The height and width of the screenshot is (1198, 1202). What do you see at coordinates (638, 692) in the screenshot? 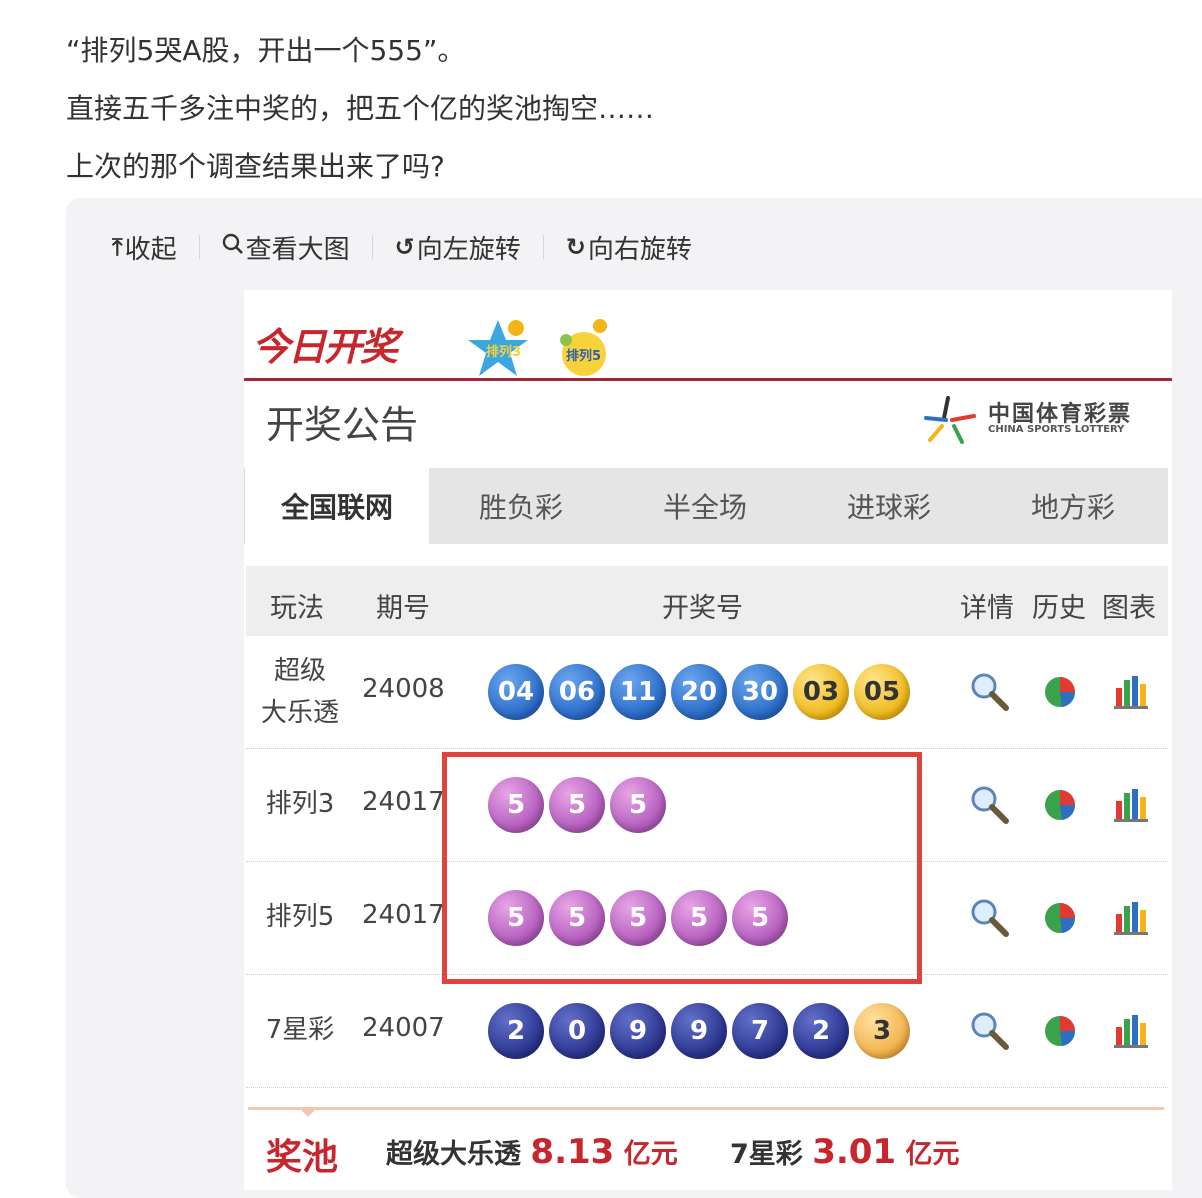
I see `number-ball: 11` at bounding box center [638, 692].